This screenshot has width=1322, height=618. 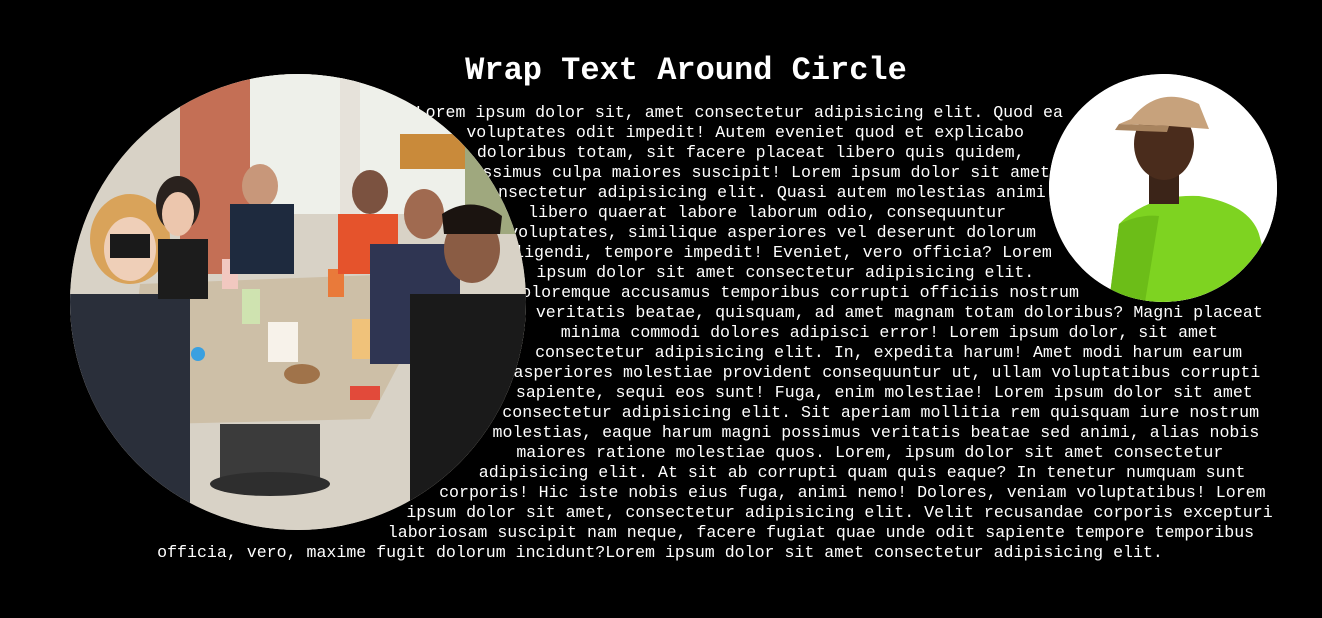 I want to click on portrait-circle, so click(x=1163, y=188).